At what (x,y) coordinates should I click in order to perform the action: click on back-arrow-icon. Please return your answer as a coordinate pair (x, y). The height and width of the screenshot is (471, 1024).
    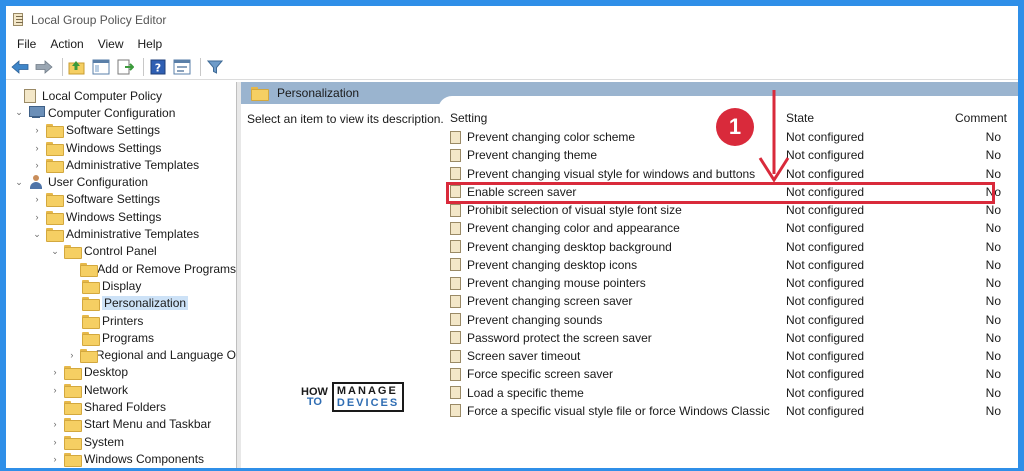
    Looking at the image, I should click on (20, 67).